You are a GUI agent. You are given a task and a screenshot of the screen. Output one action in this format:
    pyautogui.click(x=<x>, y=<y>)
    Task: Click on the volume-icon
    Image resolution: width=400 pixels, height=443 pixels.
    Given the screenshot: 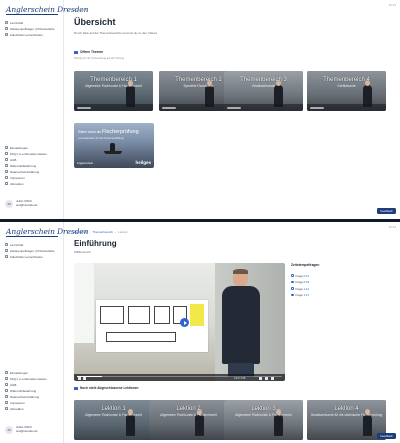 What is the action you would take?
    pyautogui.click(x=84, y=378)
    